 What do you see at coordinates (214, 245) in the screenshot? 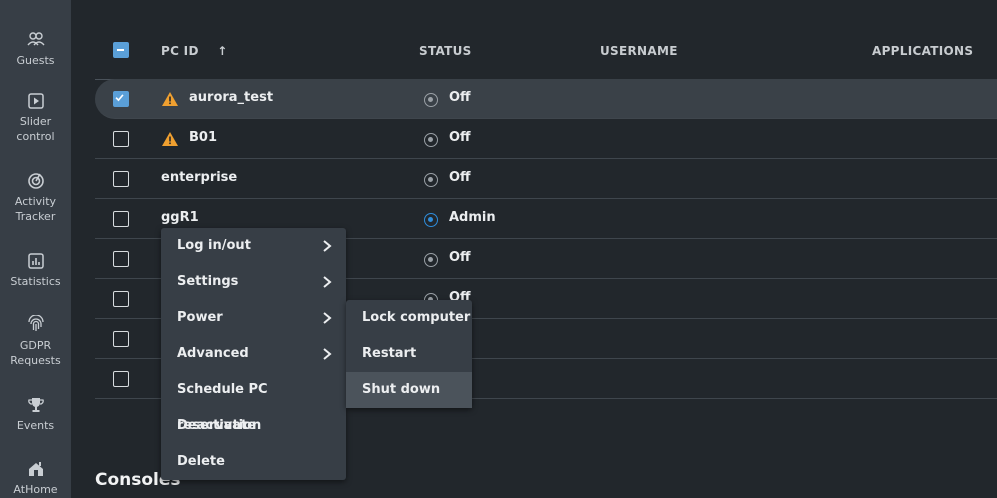
I see `menu-item-label: Log in/out` at bounding box center [214, 245].